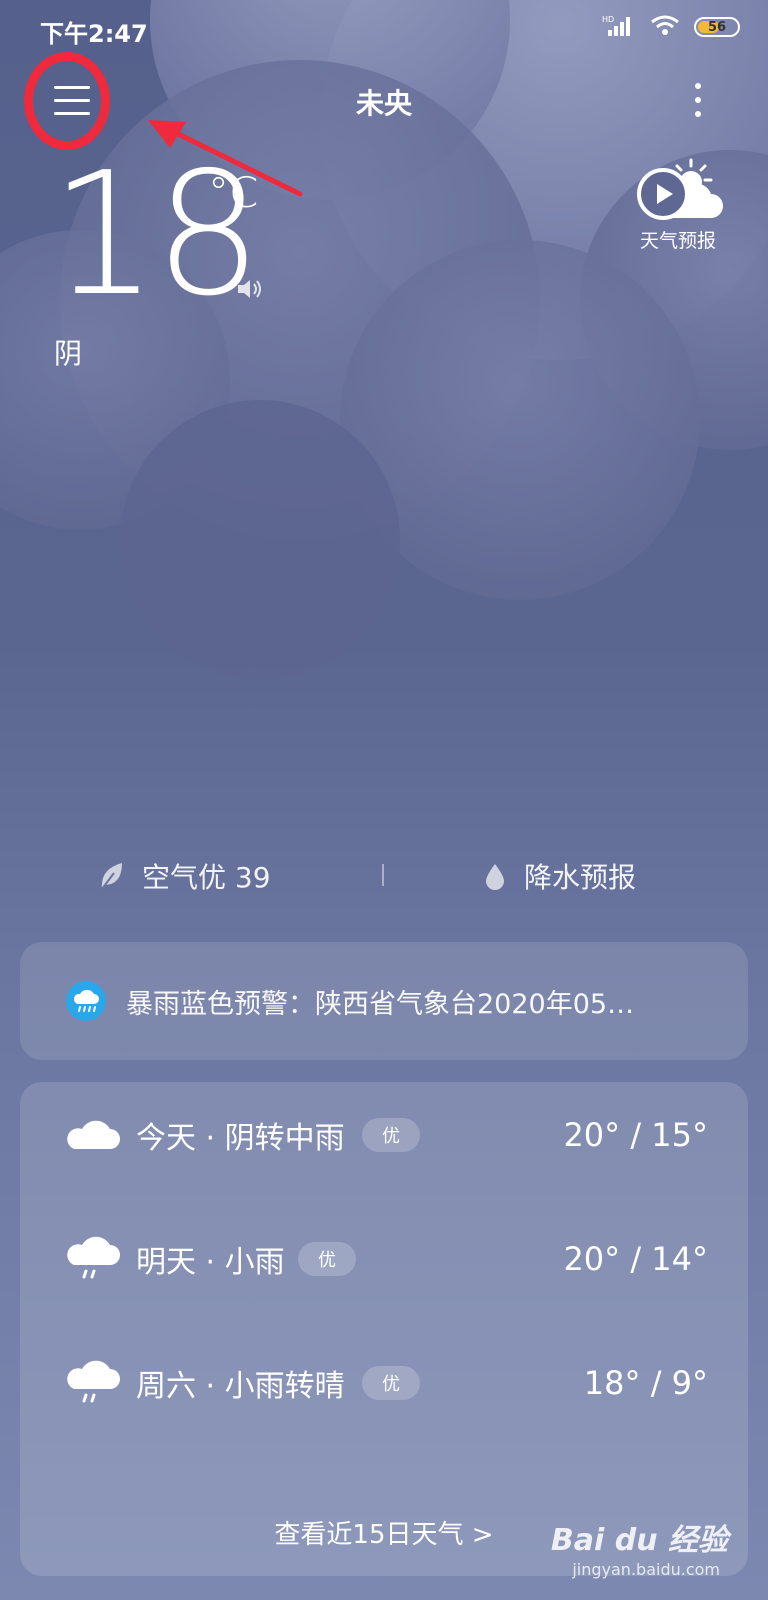 This screenshot has width=768, height=1600. Describe the element at coordinates (383, 875) in the screenshot. I see `divider` at that location.